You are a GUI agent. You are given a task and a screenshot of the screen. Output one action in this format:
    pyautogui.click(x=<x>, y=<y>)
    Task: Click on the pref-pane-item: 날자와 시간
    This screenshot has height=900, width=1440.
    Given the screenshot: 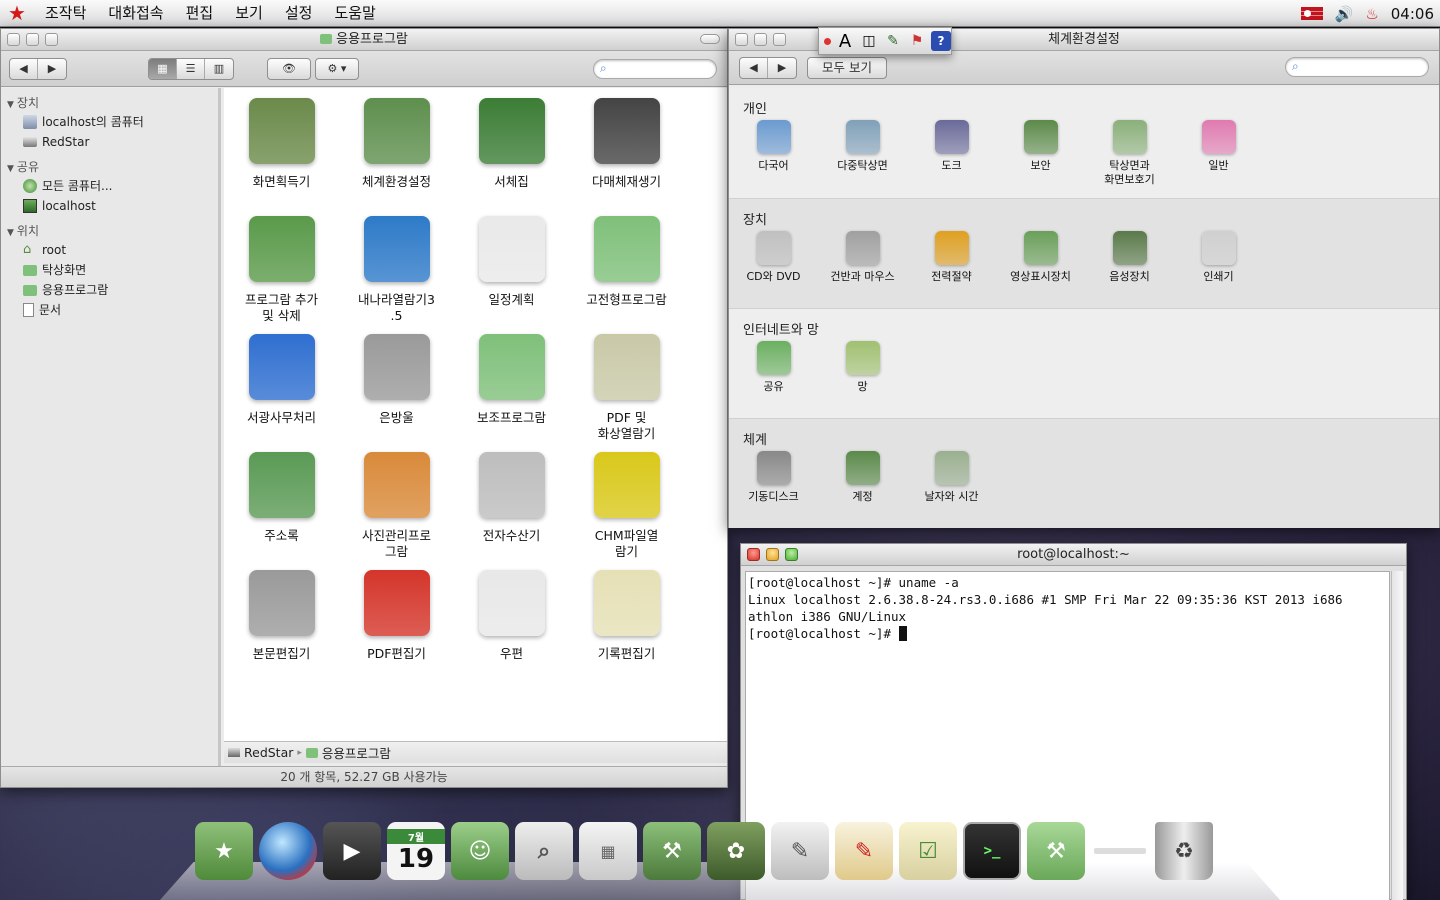 What is the action you would take?
    pyautogui.click(x=951, y=477)
    